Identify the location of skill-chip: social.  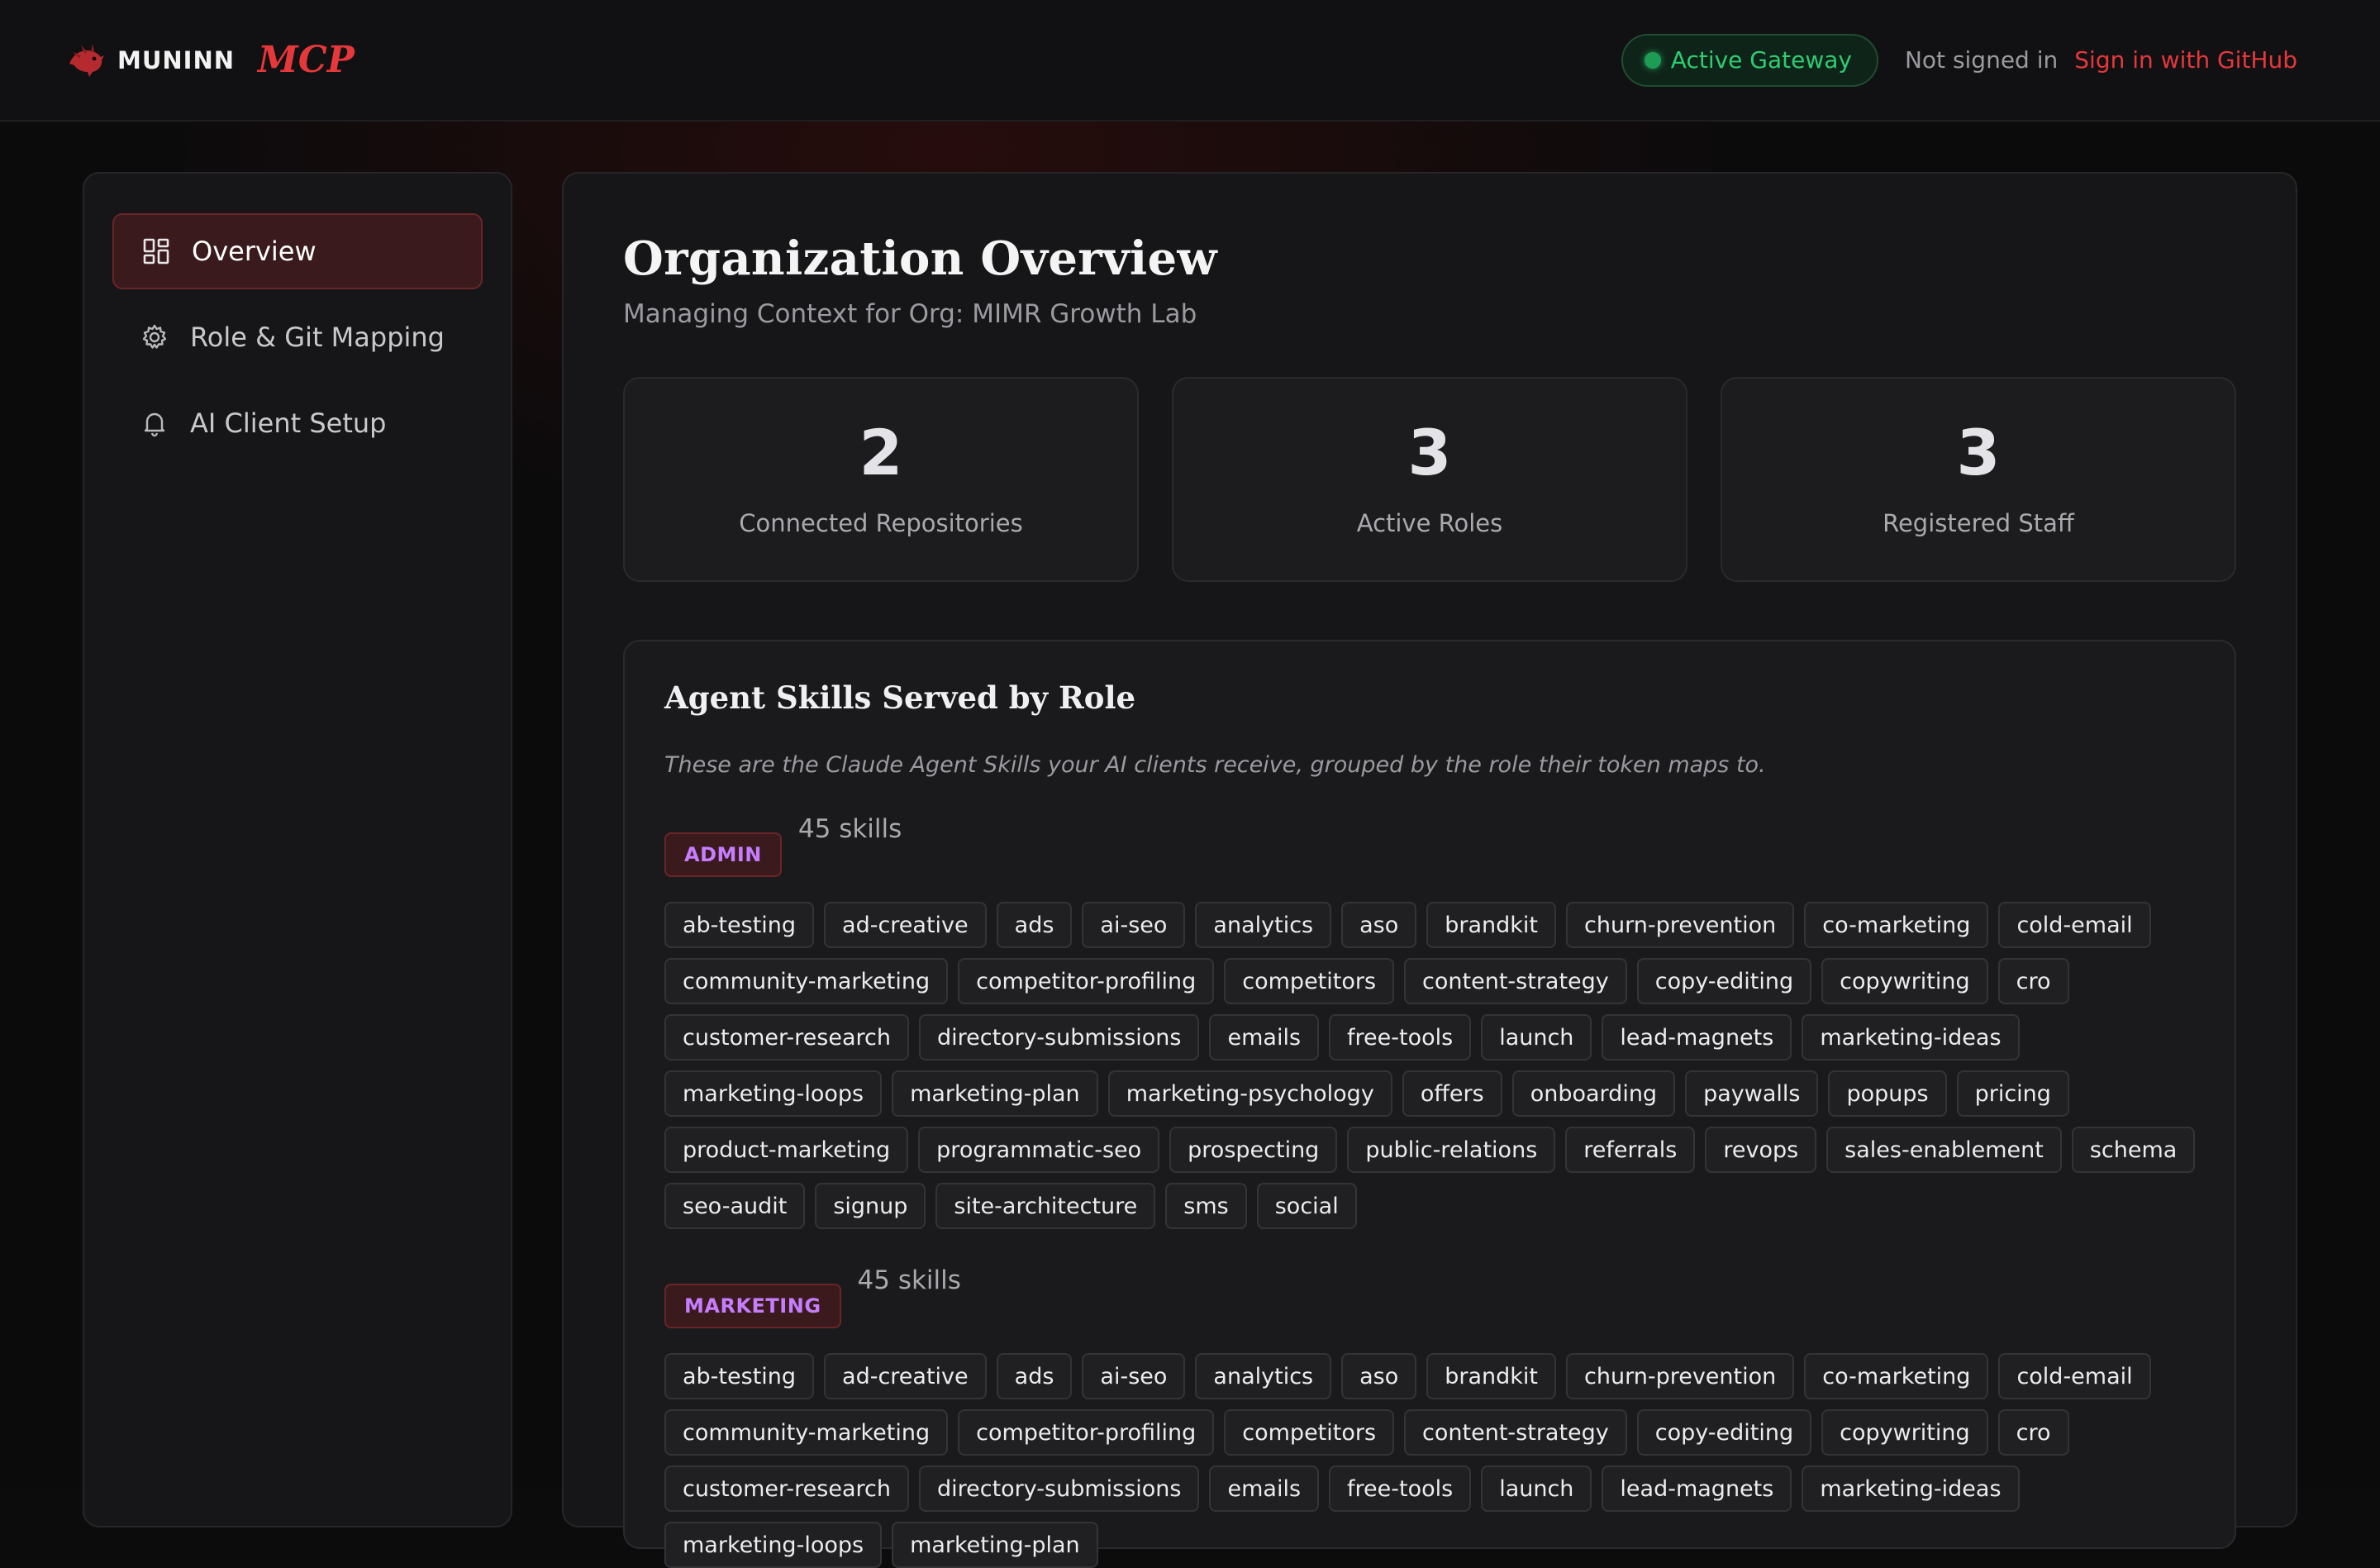
(1306, 1206).